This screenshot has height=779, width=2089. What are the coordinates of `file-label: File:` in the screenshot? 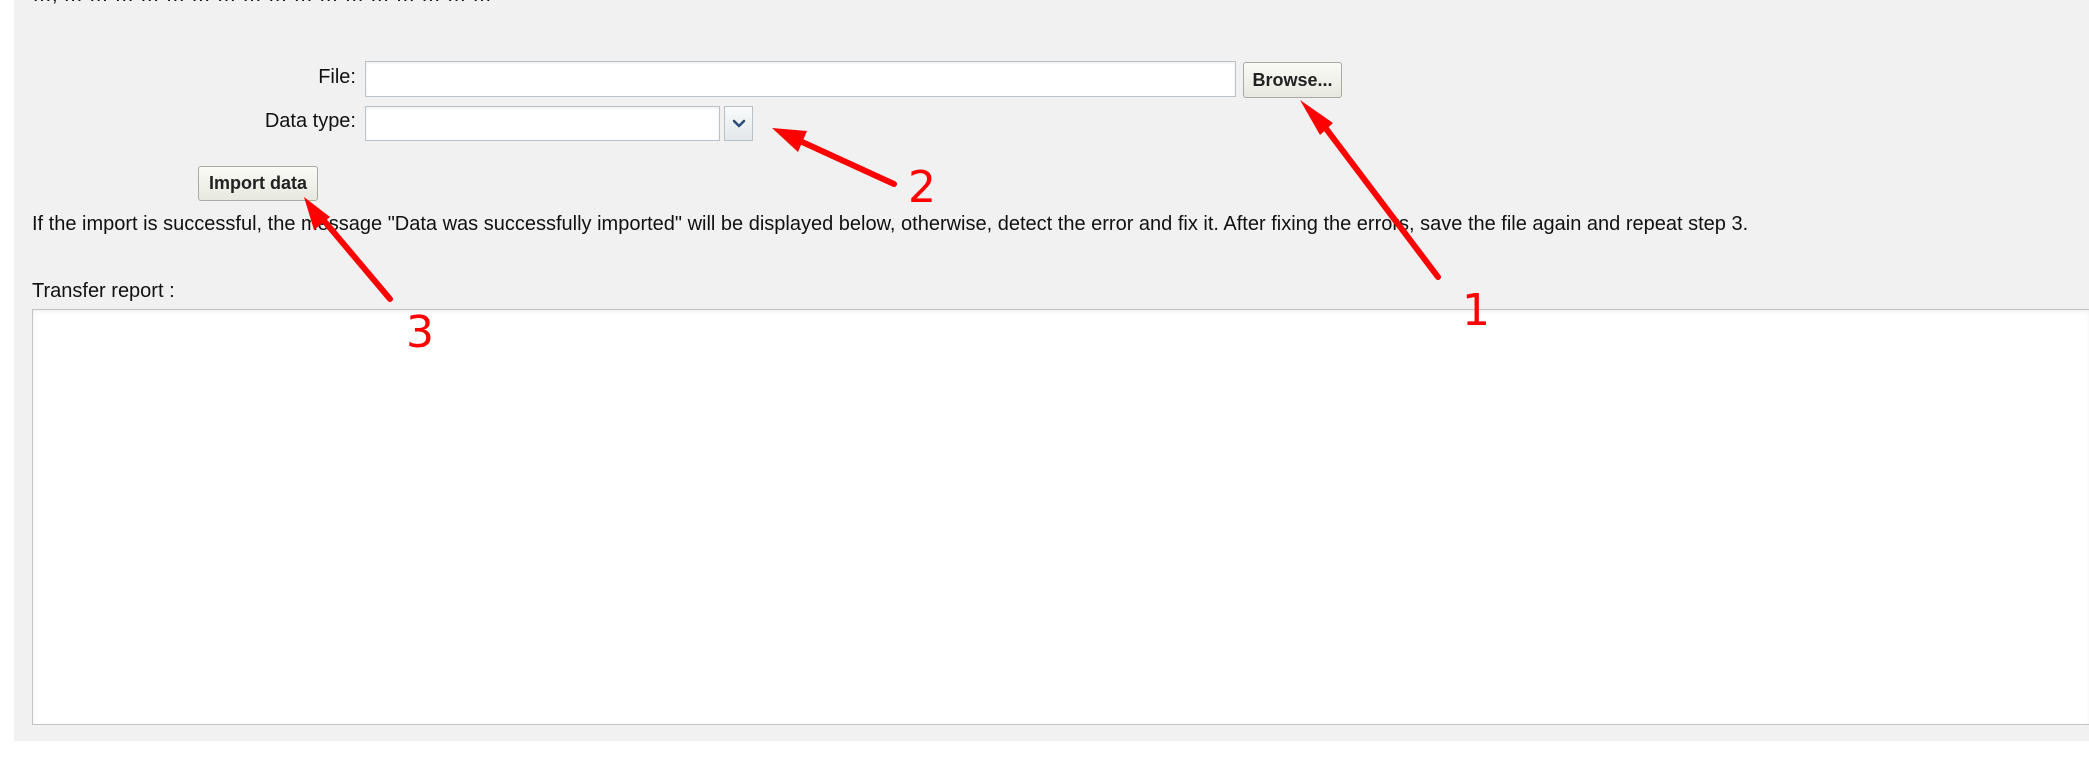 It's located at (337, 77).